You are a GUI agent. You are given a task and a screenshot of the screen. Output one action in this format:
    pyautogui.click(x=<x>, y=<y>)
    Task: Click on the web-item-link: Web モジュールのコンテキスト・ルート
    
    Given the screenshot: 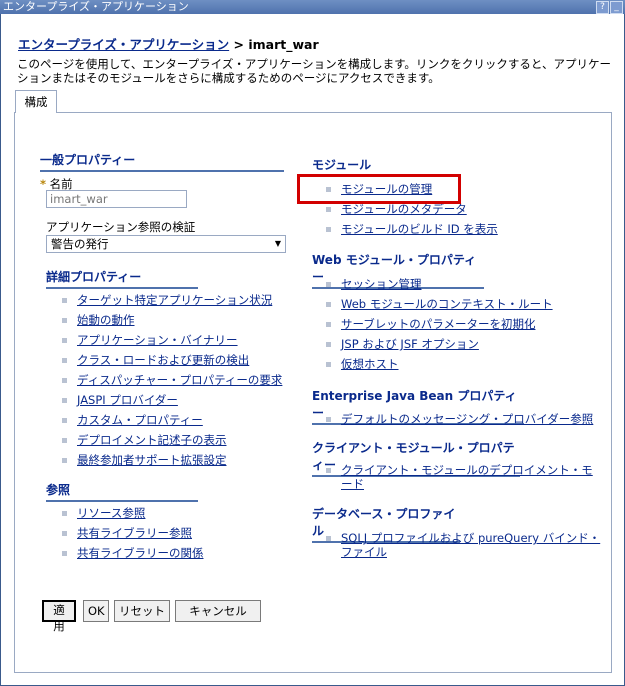 What is the action you would take?
    pyautogui.click(x=447, y=304)
    